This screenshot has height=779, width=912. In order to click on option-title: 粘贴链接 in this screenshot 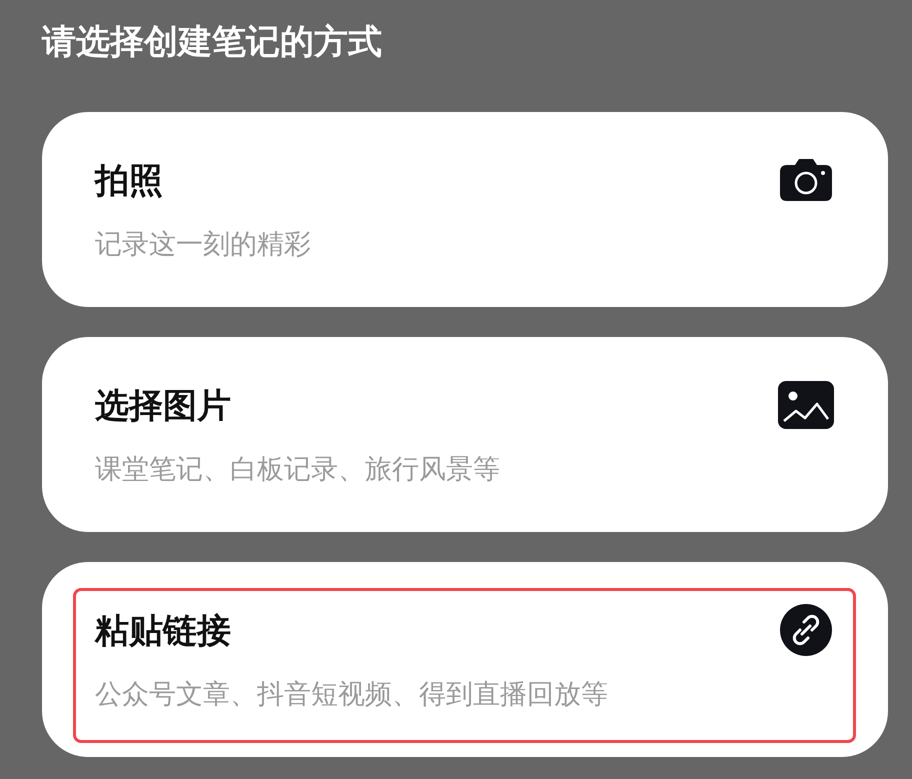, I will do `click(163, 631)`.